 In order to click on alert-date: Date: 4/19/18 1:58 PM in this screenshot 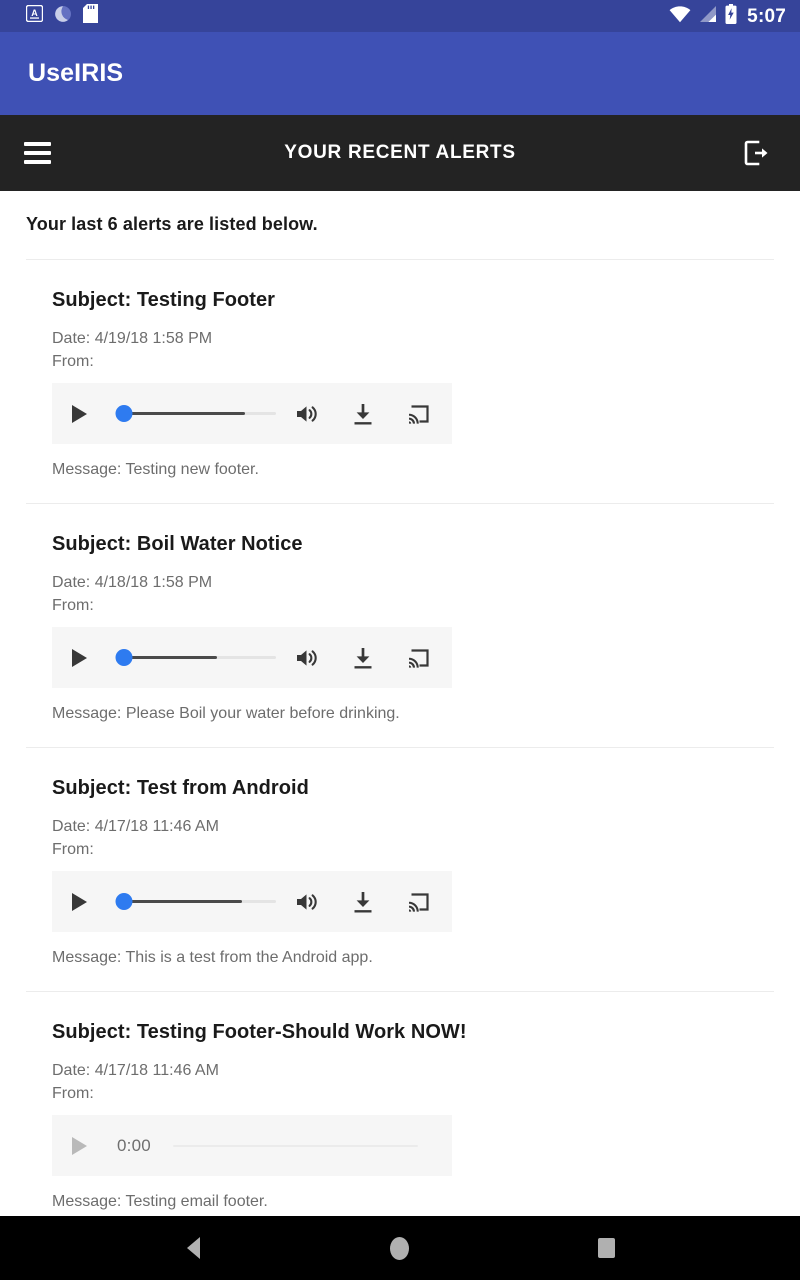, I will do `click(132, 338)`.